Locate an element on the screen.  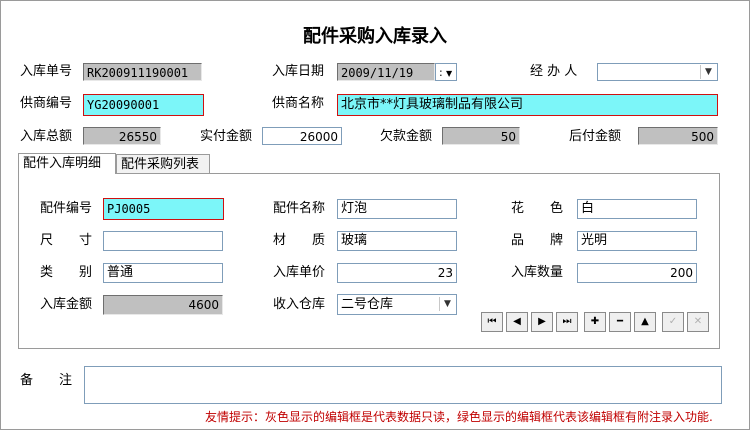
size-label: 尺 寸 is located at coordinates (66, 240).